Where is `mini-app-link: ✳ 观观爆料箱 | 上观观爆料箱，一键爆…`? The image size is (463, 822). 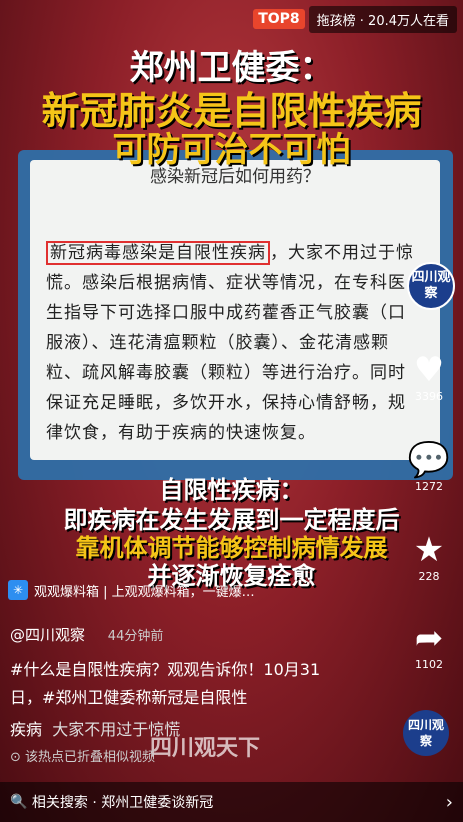 mini-app-link: ✳ 观观爆料箱 | 上观观爆料箱，一键爆… is located at coordinates (203, 590).